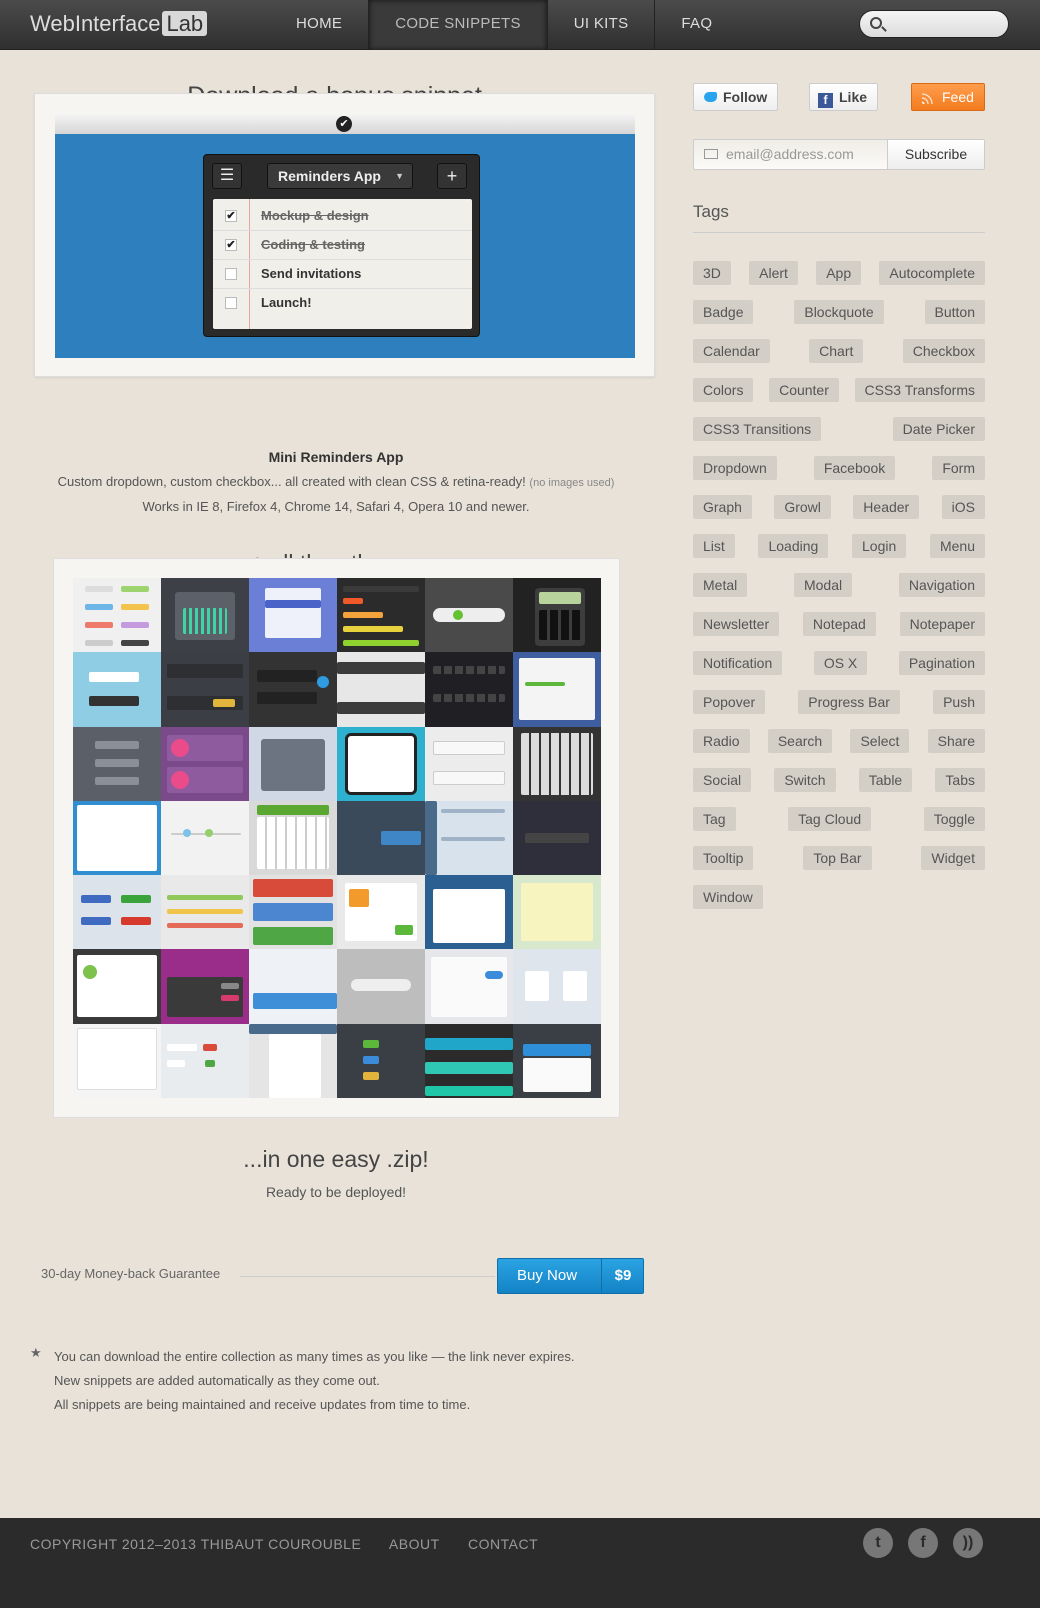  What do you see at coordinates (570, 1276) in the screenshot?
I see `buy-now-button: Buy Now $9` at bounding box center [570, 1276].